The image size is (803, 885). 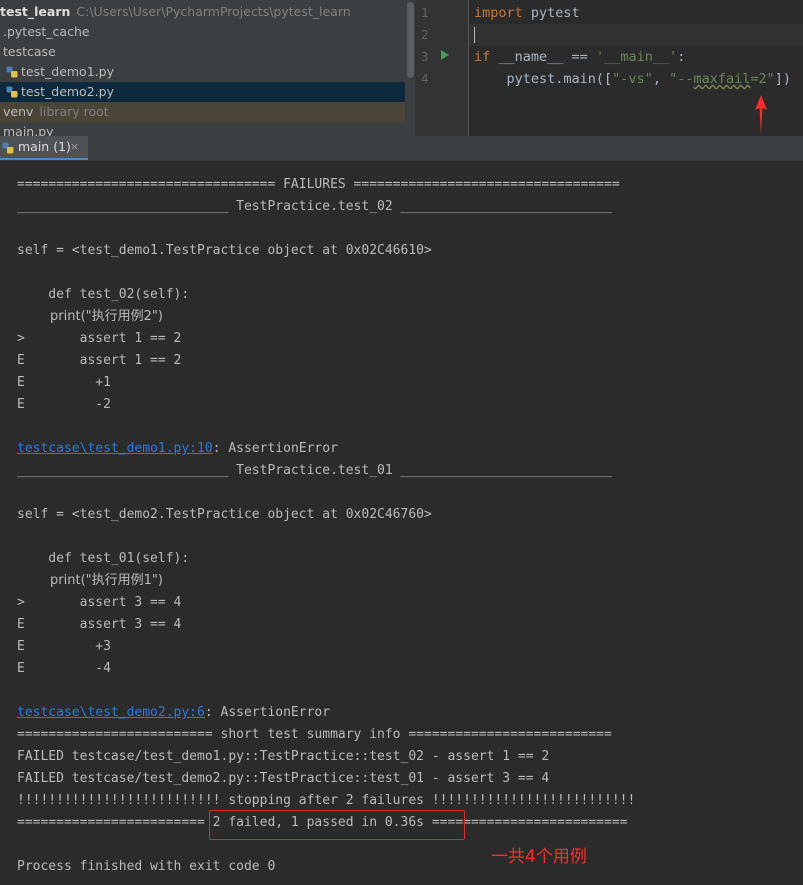 What do you see at coordinates (445, 55) in the screenshot?
I see `run-gutter-icon` at bounding box center [445, 55].